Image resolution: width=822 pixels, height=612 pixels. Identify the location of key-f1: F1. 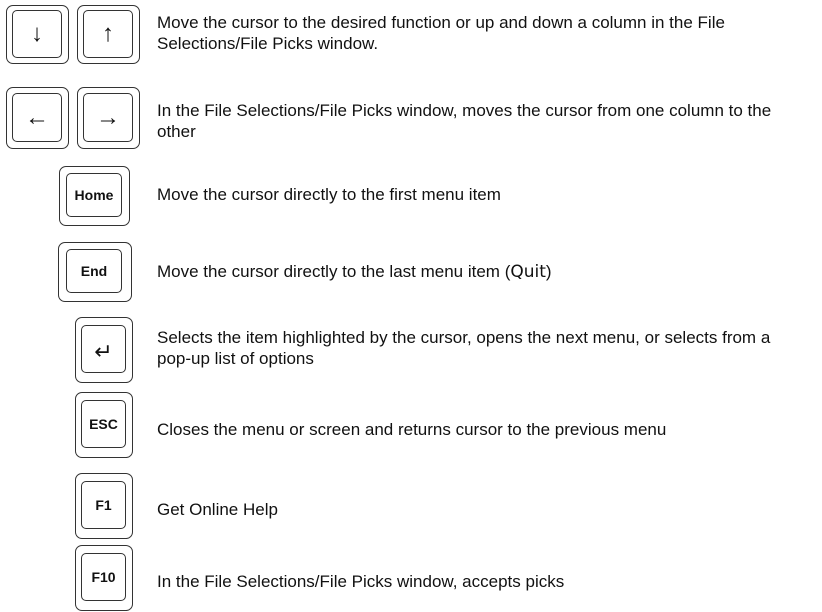
(104, 506).